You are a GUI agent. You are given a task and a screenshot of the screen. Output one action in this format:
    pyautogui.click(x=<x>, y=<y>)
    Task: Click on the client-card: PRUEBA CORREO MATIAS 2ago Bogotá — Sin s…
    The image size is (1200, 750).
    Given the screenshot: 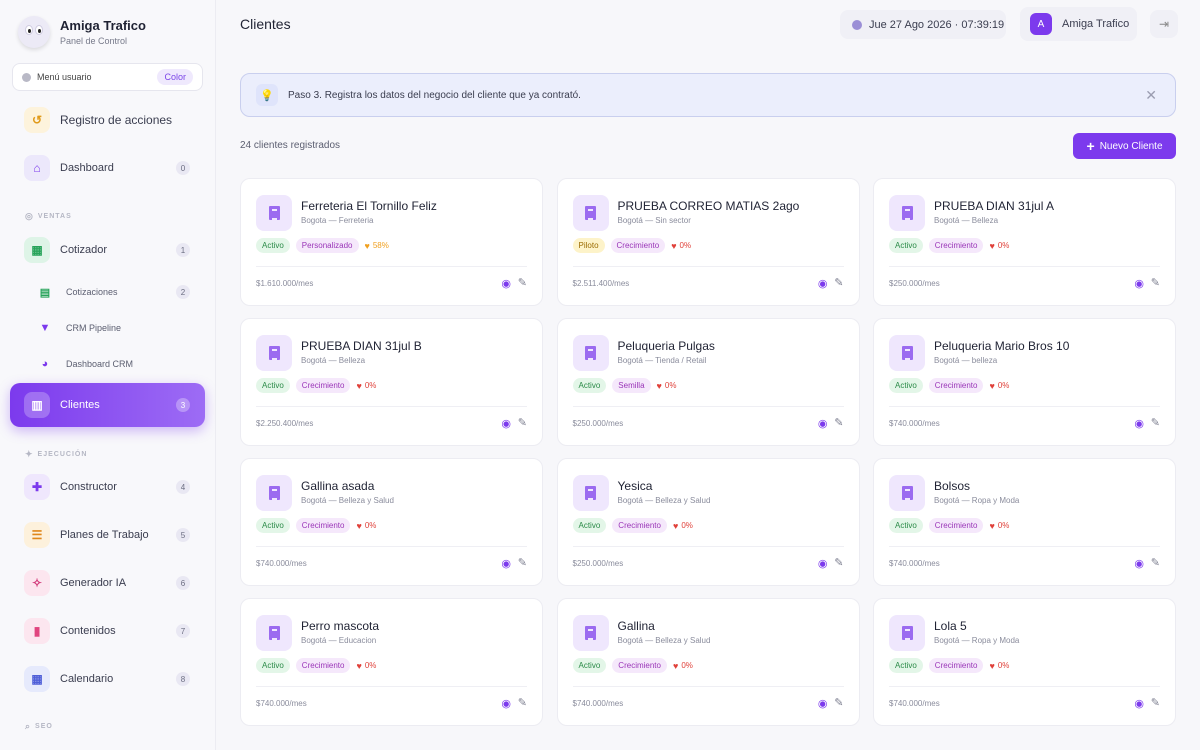 What is the action you would take?
    pyautogui.click(x=708, y=242)
    